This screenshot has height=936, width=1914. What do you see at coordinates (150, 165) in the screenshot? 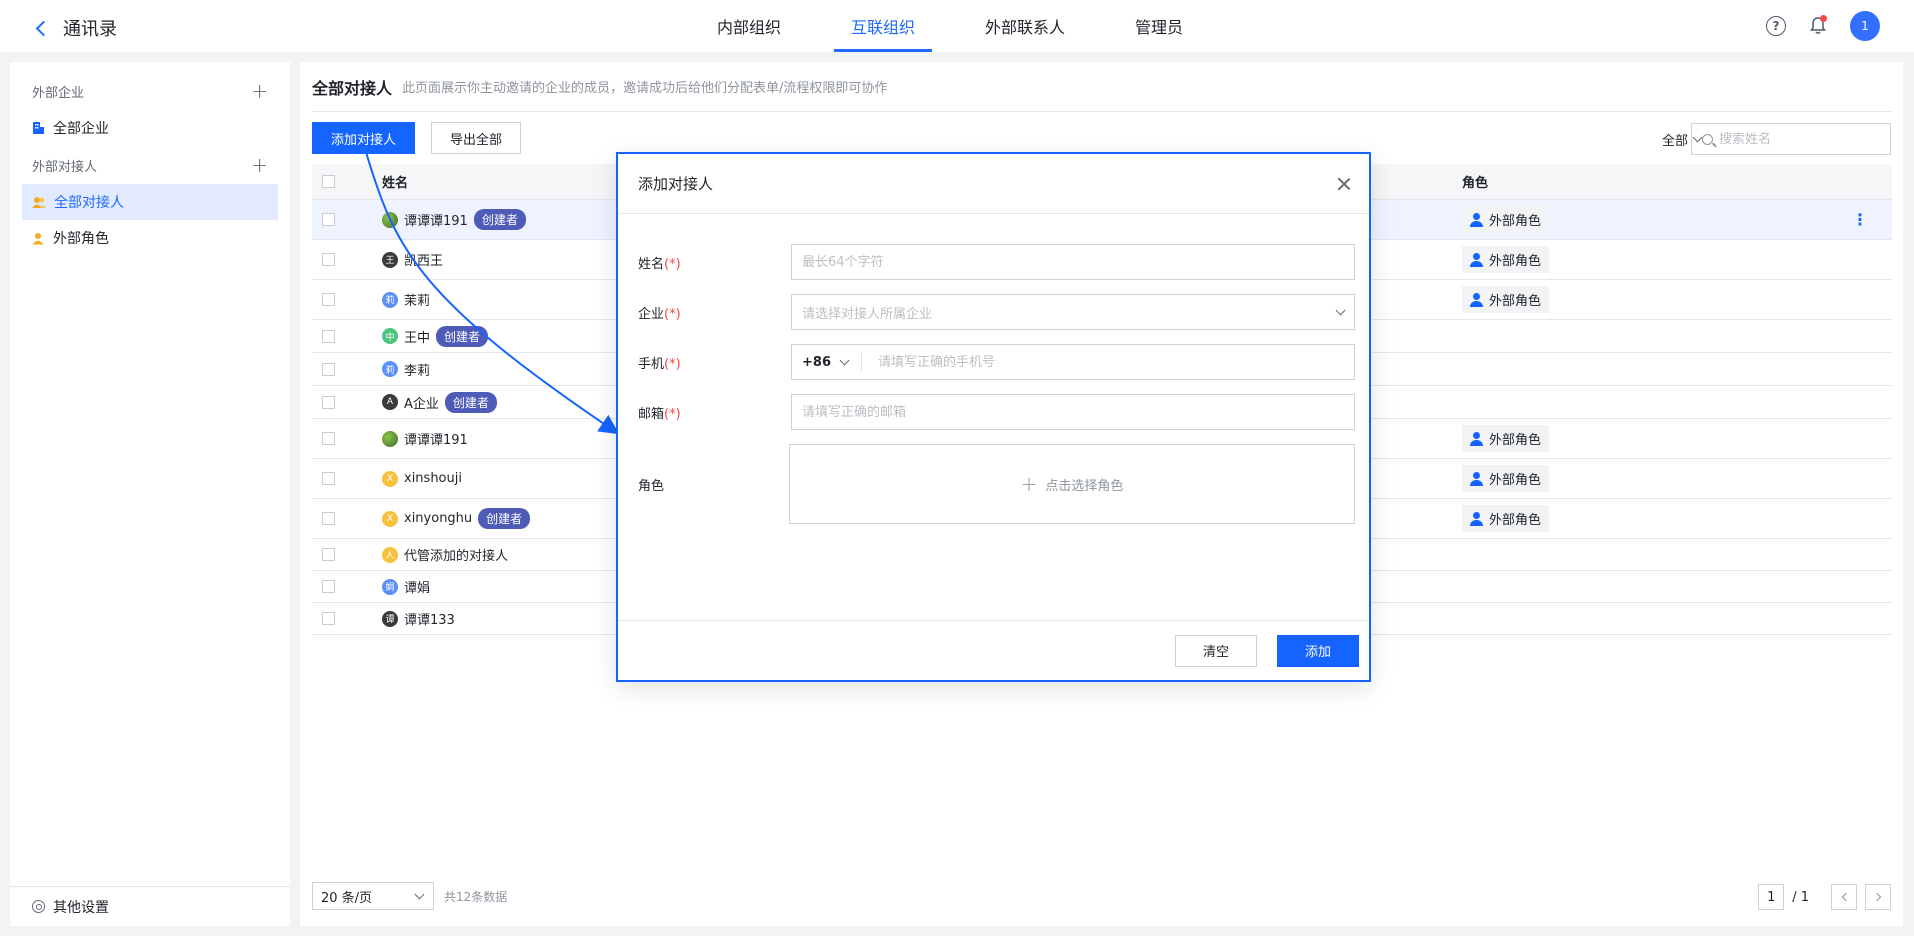
I see `sidebar-group-contacts: 外部对接人 +` at bounding box center [150, 165].